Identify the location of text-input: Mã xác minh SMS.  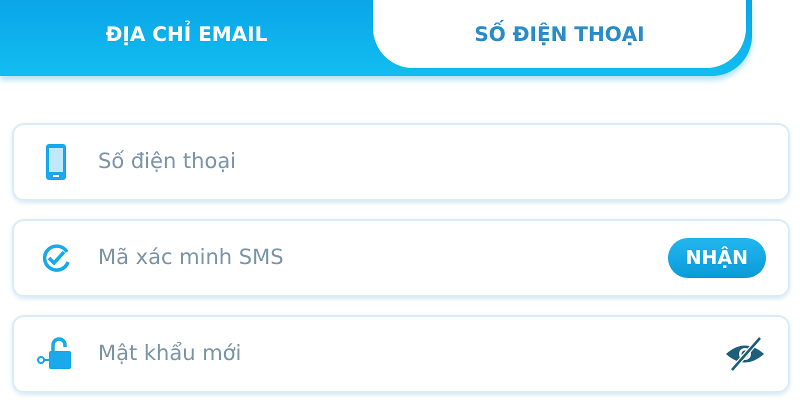
(382, 258).